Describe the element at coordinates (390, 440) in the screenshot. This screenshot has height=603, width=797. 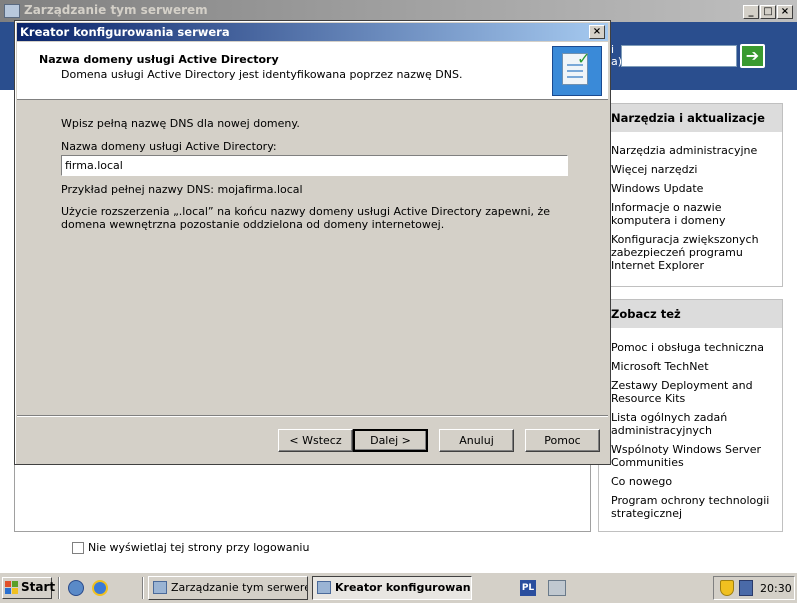
I see `next-button: Dalej >` at that location.